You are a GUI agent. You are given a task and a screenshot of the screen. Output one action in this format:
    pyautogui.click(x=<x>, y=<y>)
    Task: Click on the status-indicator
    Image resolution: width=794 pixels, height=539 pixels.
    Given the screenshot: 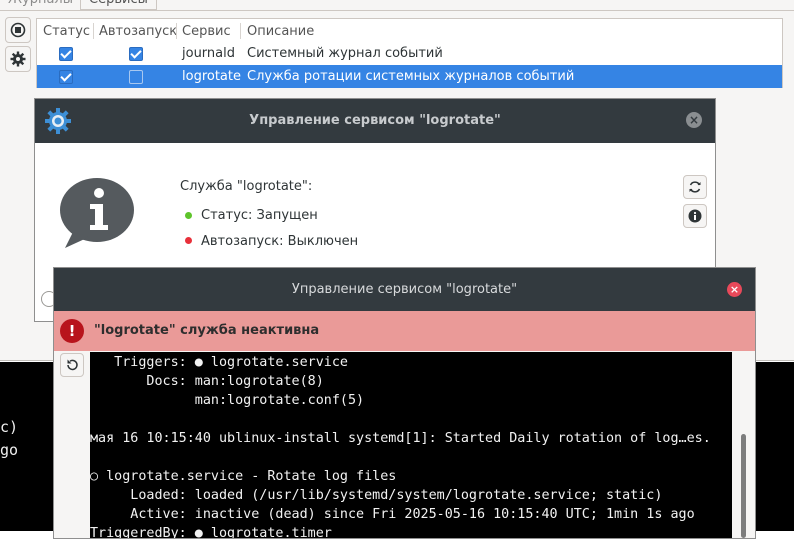 What is the action you would take?
    pyautogui.click(x=188, y=215)
    